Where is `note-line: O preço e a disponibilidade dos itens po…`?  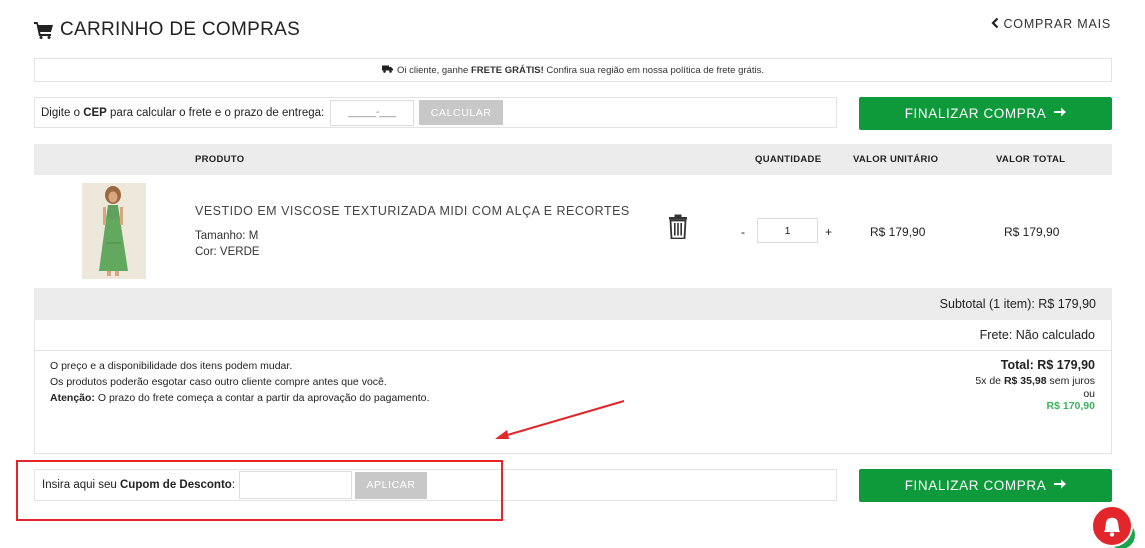 note-line: O preço e a disponibilidade dos itens po… is located at coordinates (171, 366).